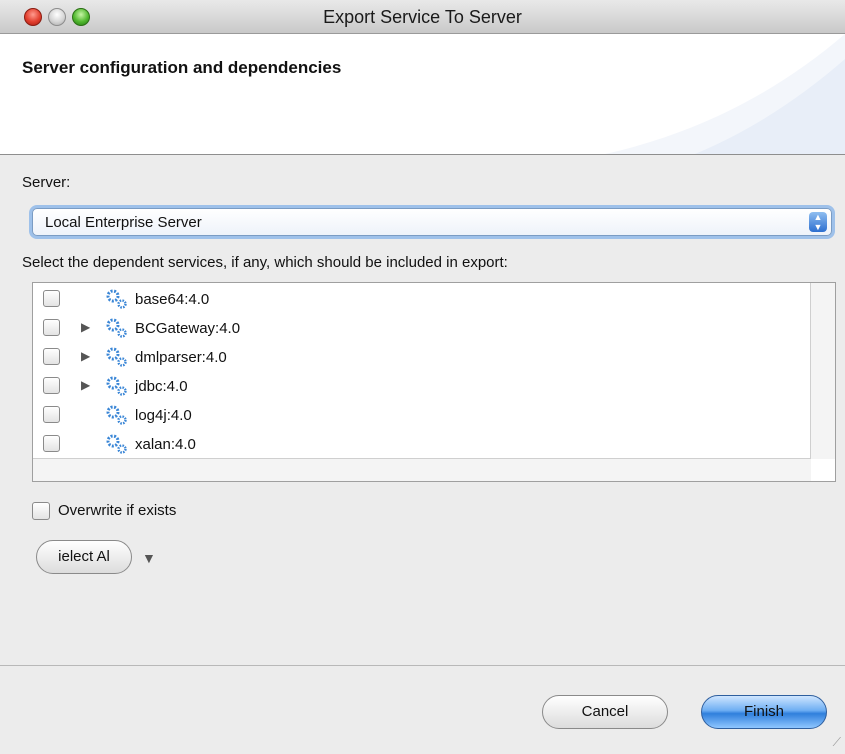 The image size is (845, 754). What do you see at coordinates (725, 94) in the screenshot?
I see `banner-swoosh-graphic` at bounding box center [725, 94].